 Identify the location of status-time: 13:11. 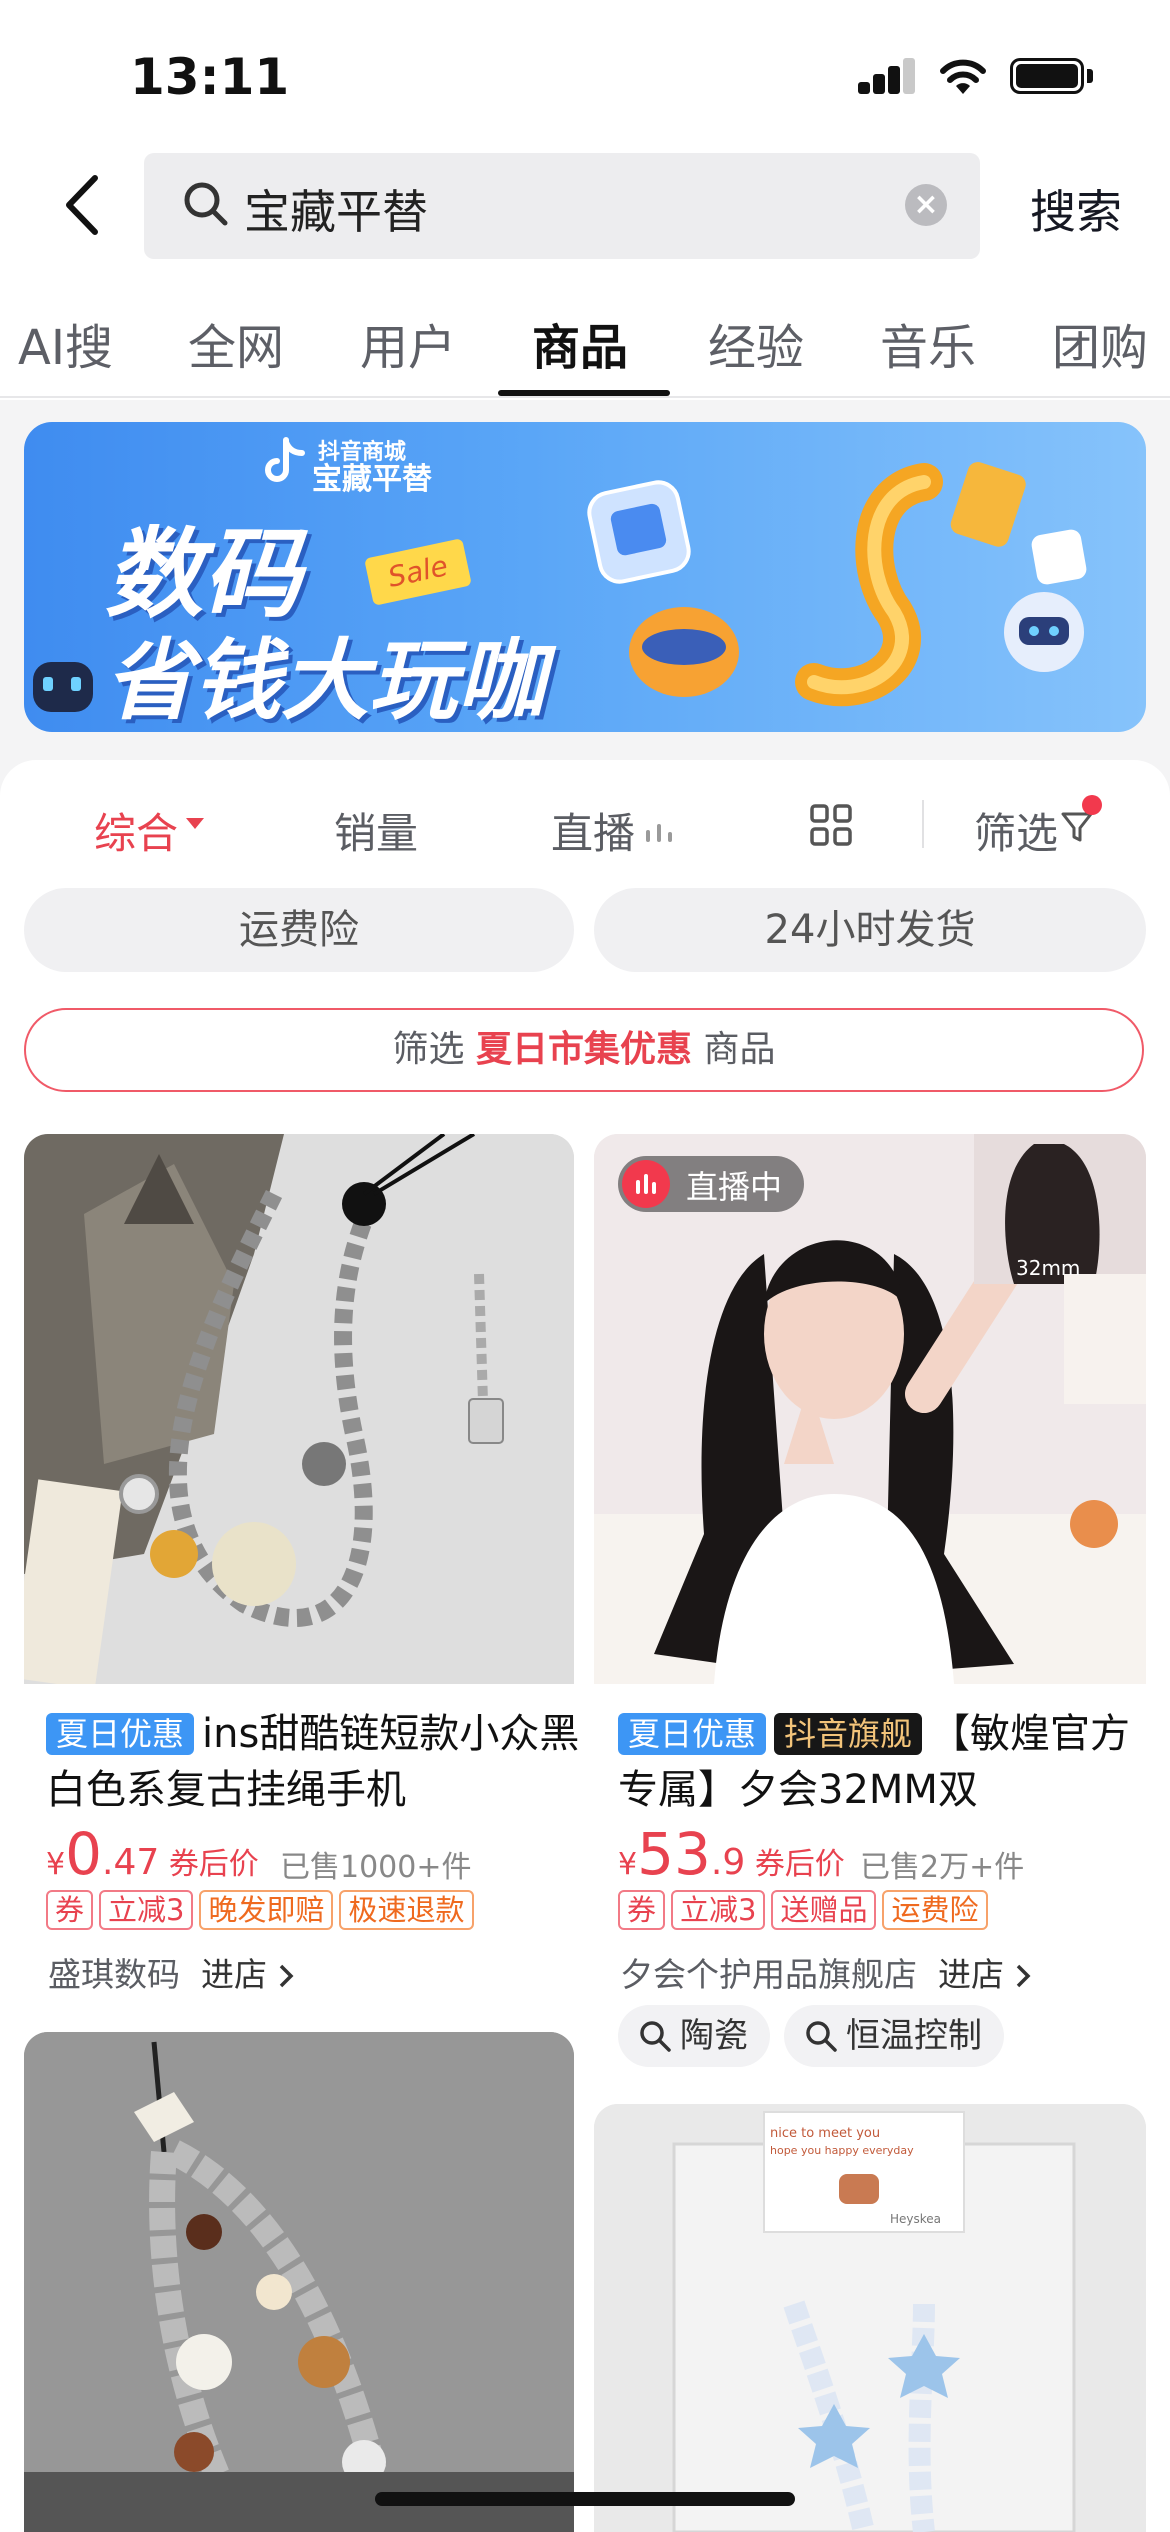
(210, 77).